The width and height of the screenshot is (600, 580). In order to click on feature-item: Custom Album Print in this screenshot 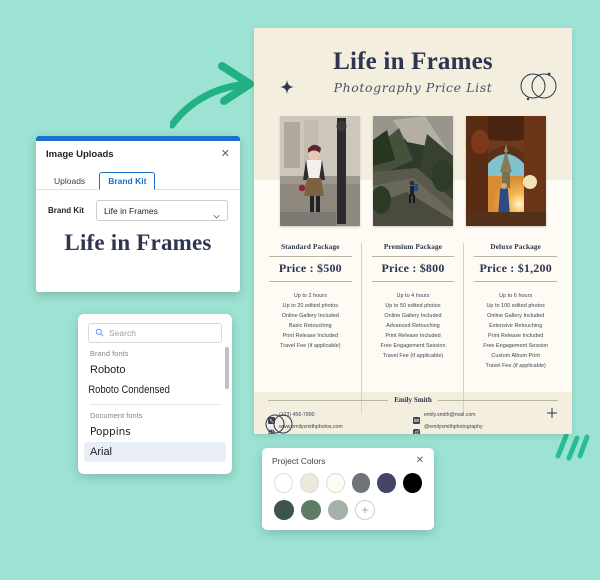, I will do `click(515, 356)`.